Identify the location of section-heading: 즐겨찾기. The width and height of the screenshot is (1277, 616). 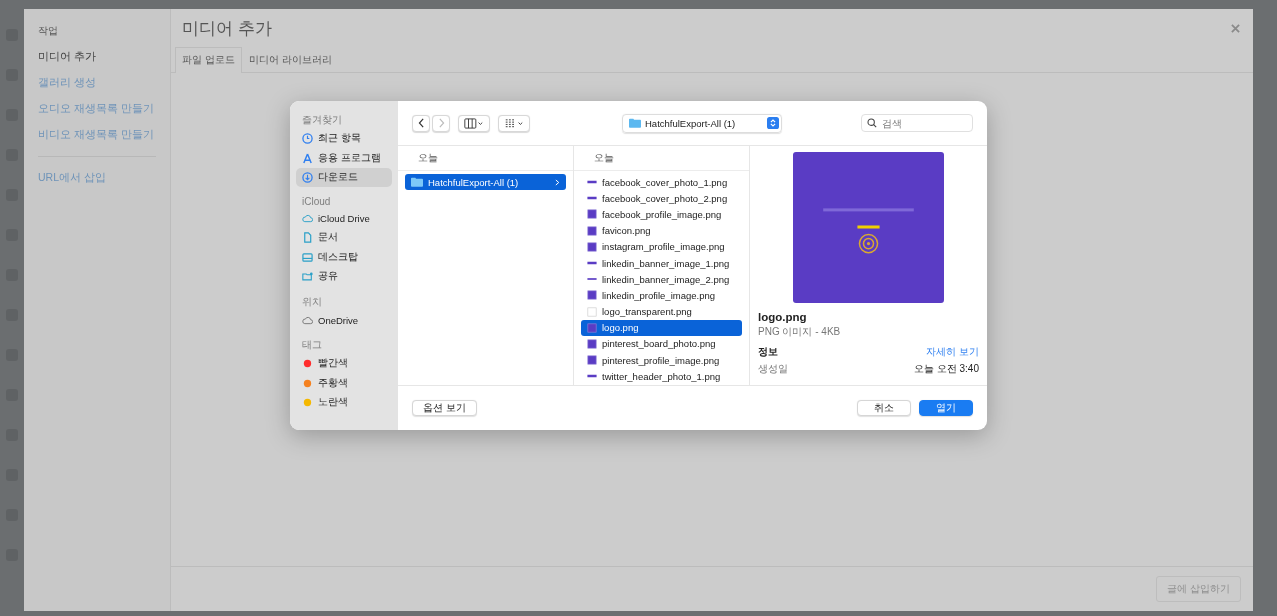
(322, 120).